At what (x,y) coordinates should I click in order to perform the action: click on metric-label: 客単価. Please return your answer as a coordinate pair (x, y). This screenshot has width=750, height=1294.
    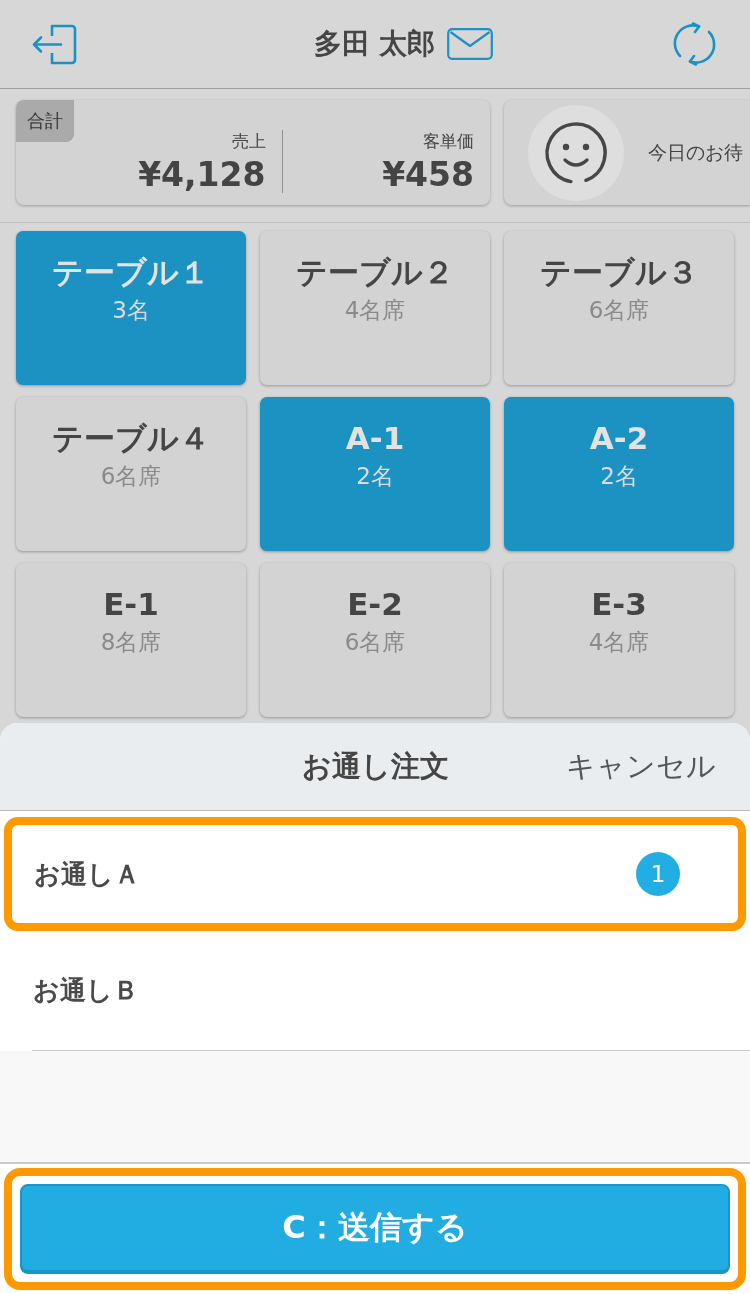
    Looking at the image, I should click on (448, 141).